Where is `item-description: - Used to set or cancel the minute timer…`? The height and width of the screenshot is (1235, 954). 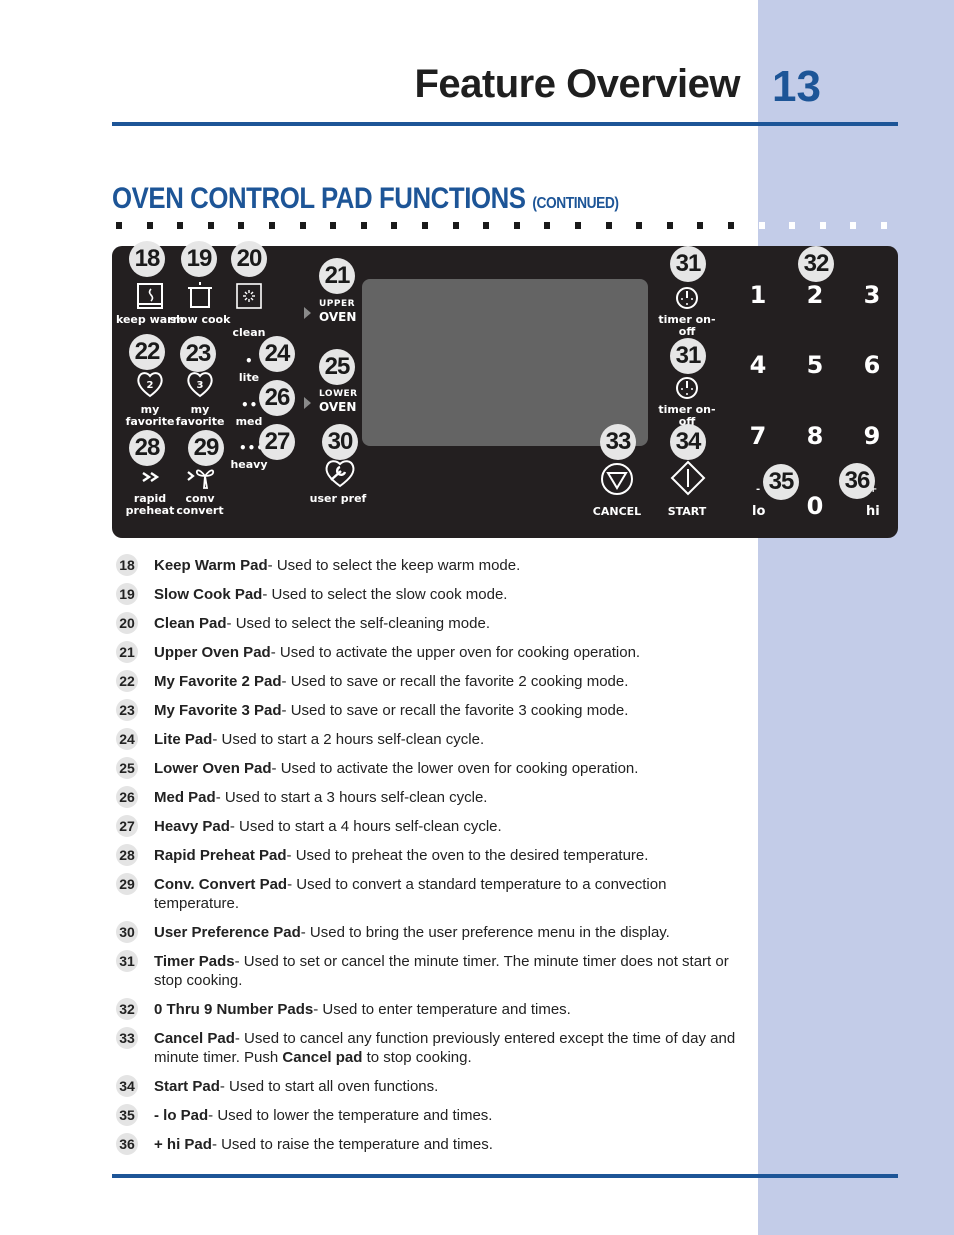 item-description: - Used to set or cancel the minute timer… is located at coordinates (441, 971).